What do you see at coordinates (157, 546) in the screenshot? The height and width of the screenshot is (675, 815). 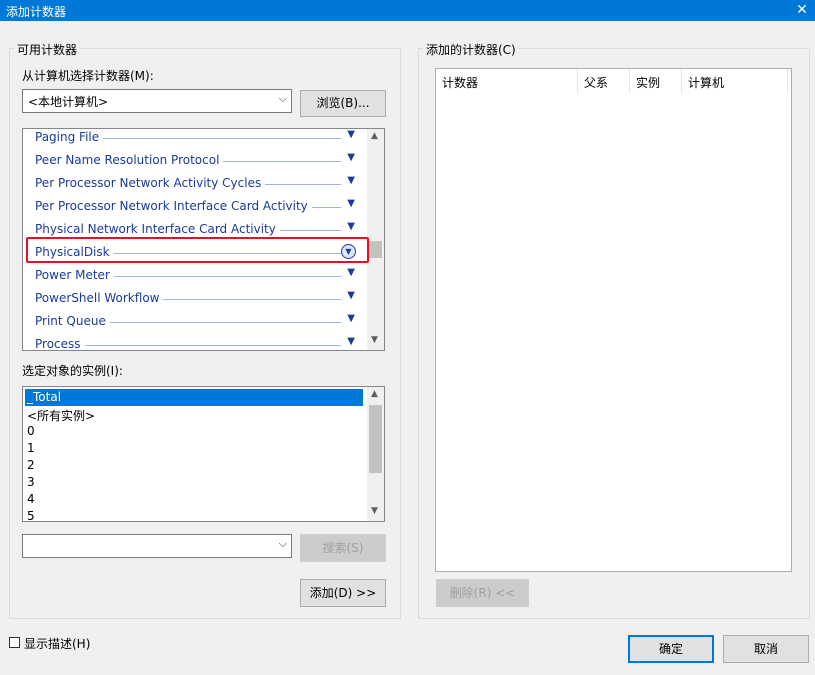 I see `search-input: ⌵` at bounding box center [157, 546].